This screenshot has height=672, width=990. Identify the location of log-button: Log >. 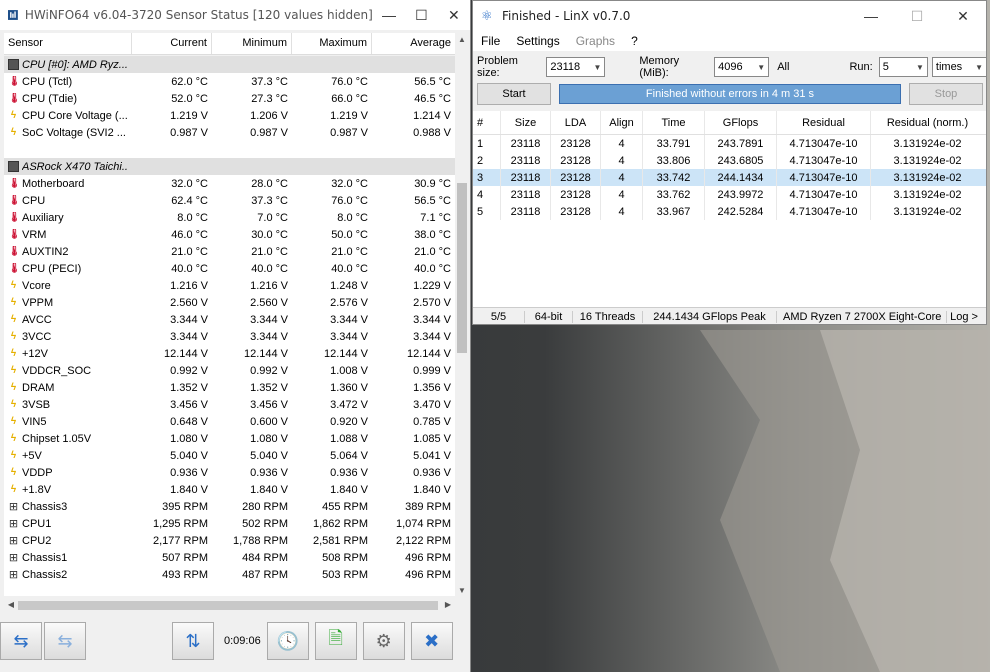
(964, 317).